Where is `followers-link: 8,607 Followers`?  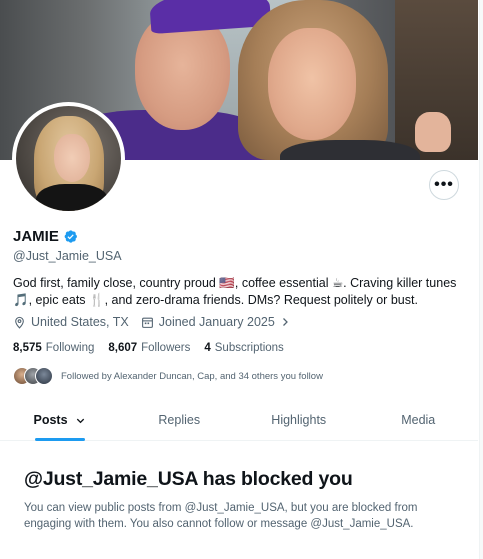 followers-link: 8,607 Followers is located at coordinates (149, 348).